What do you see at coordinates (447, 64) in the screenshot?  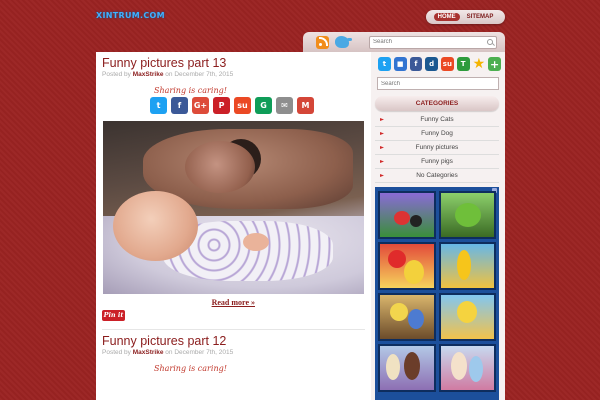 I see `stumbleupon-icon: su` at bounding box center [447, 64].